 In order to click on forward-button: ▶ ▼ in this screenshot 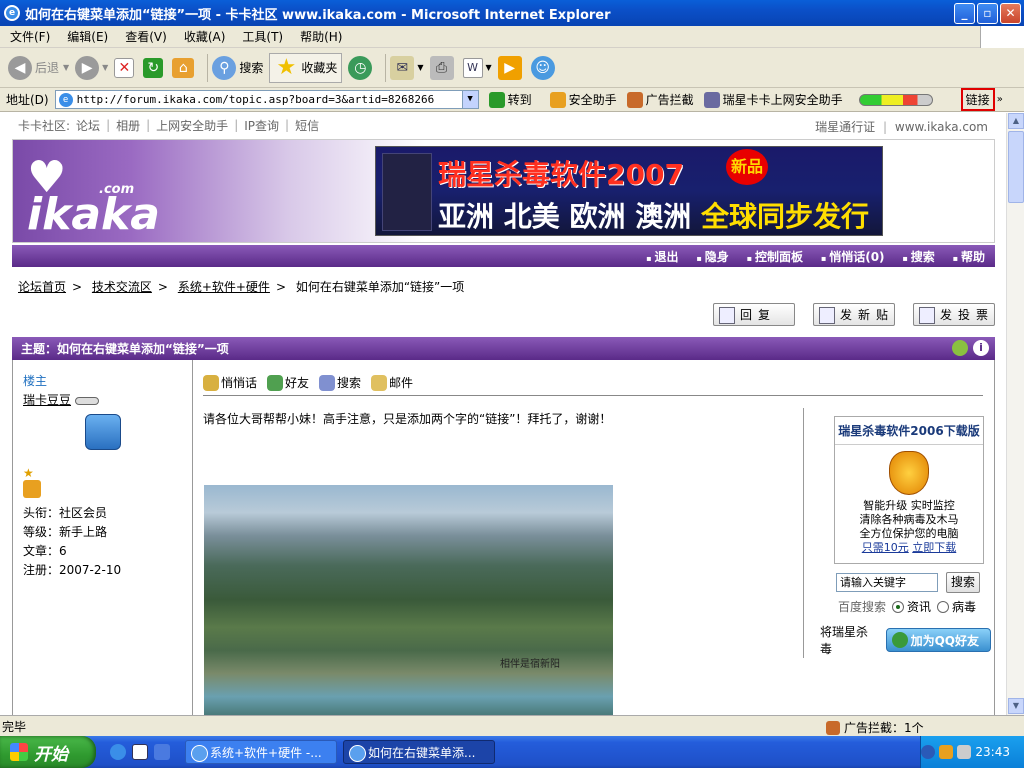, I will do `click(91, 67)`.